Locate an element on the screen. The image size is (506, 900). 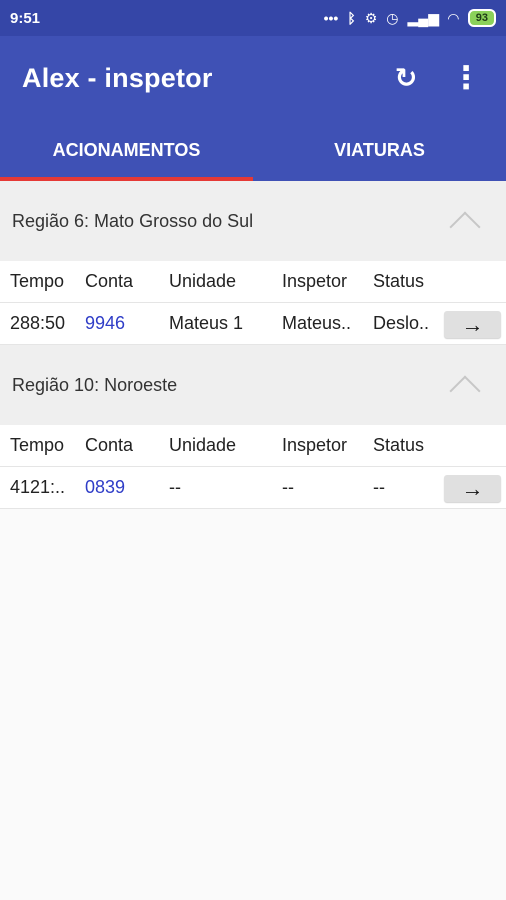
status-cell: Deslo.. is located at coordinates (401, 323).